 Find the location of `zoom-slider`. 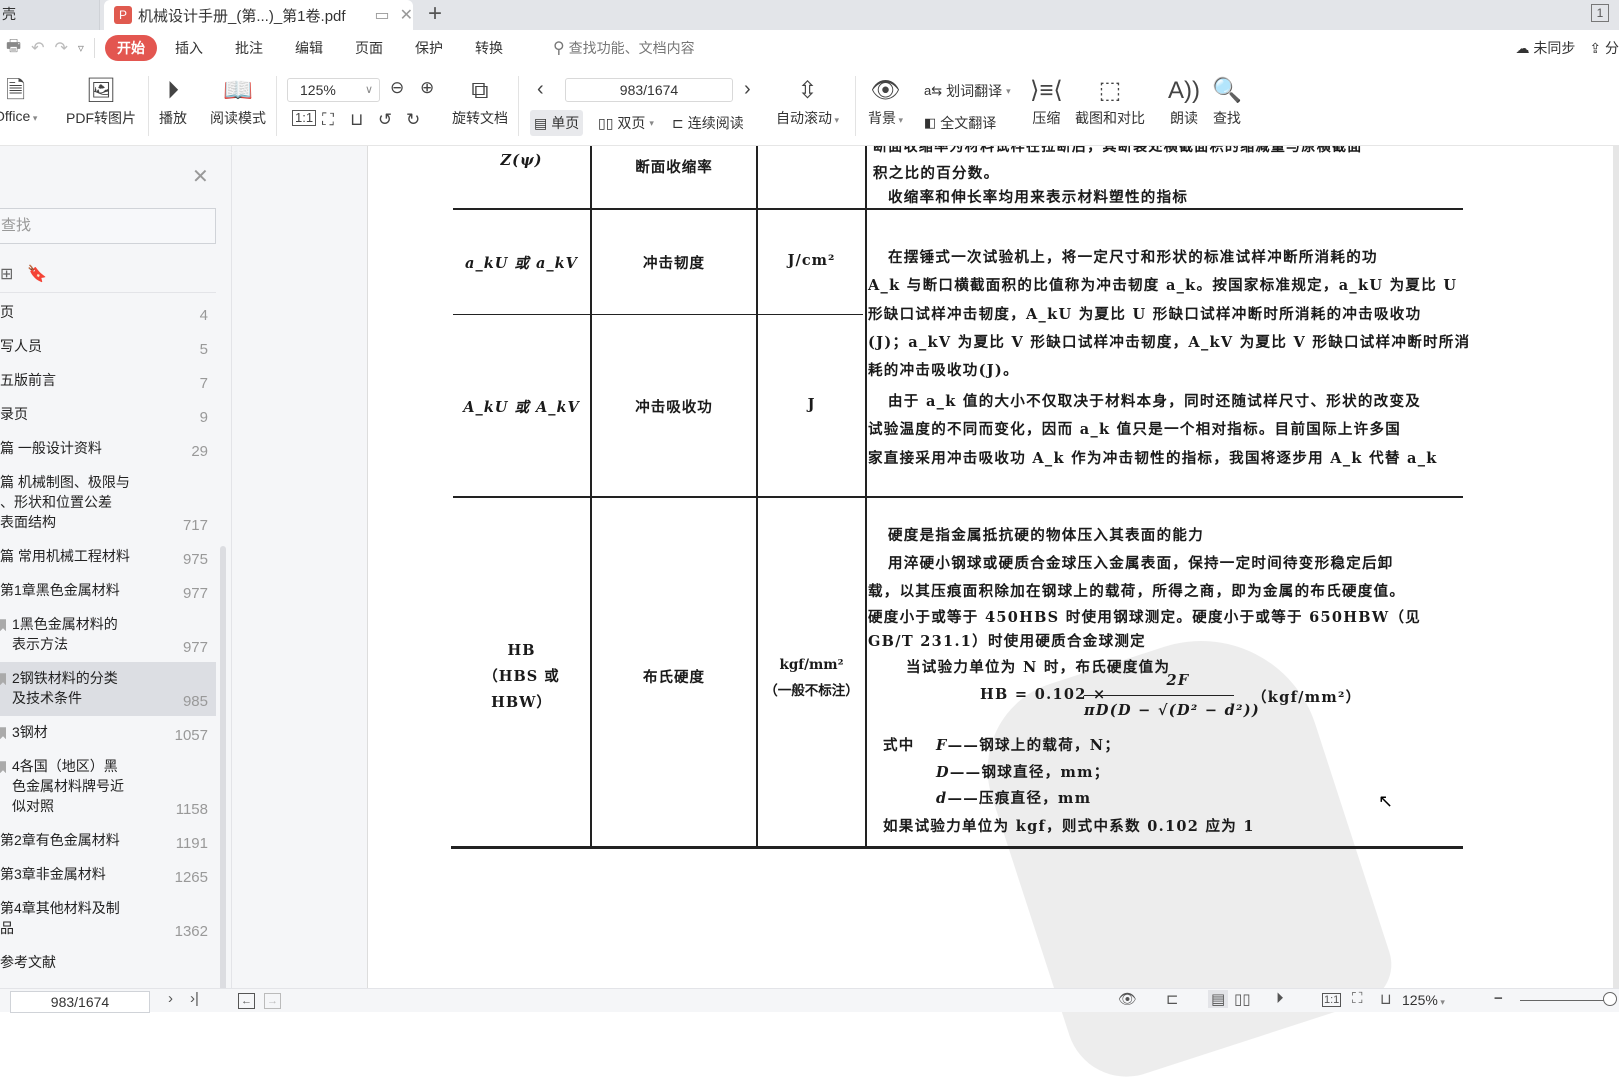

zoom-slider is located at coordinates (1564, 1000).